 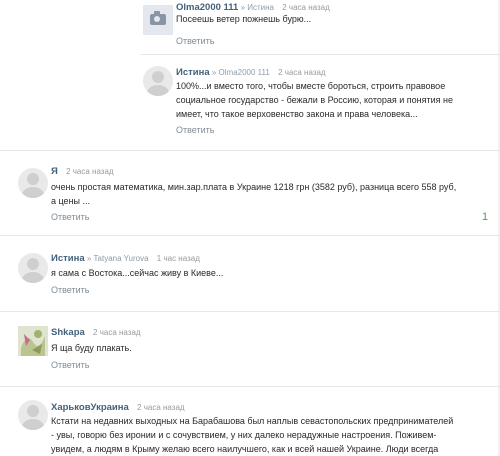 What do you see at coordinates (178, 258) in the screenshot?
I see `timestamp: 1 час назад` at bounding box center [178, 258].